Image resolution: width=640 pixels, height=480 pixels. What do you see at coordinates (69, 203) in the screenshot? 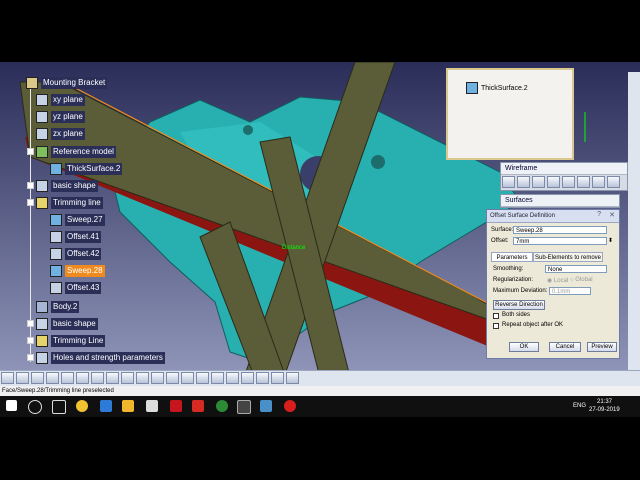
I see `tree-item: Trimming line` at bounding box center [69, 203].